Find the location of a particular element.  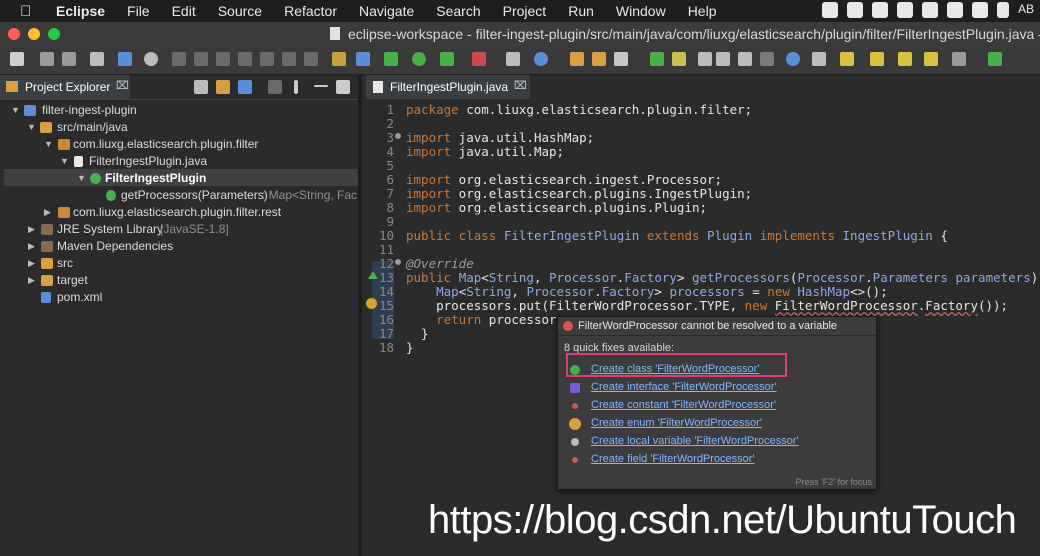

code-line: @Override is located at coordinates (440, 263).